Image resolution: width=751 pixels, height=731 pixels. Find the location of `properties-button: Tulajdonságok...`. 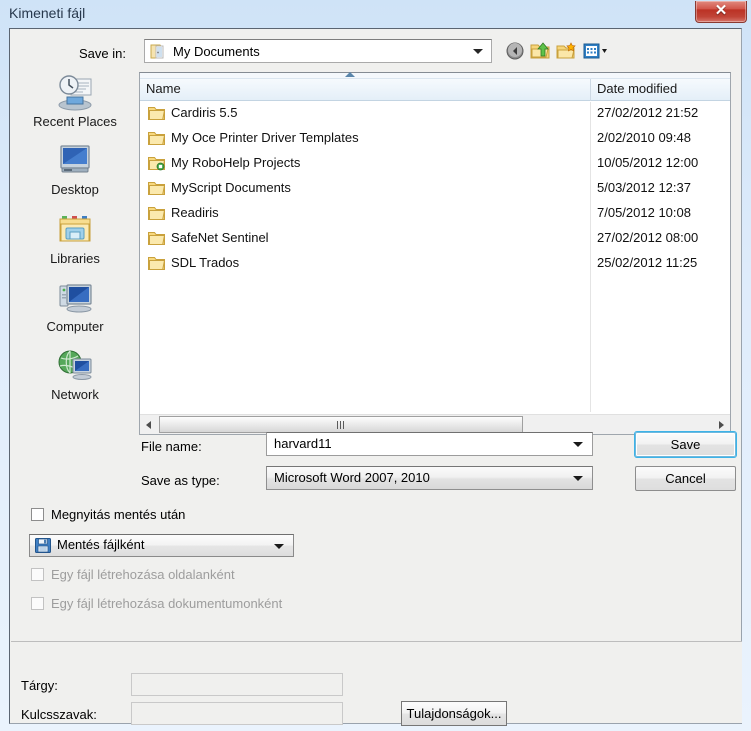

properties-button: Tulajdonságok... is located at coordinates (454, 713).